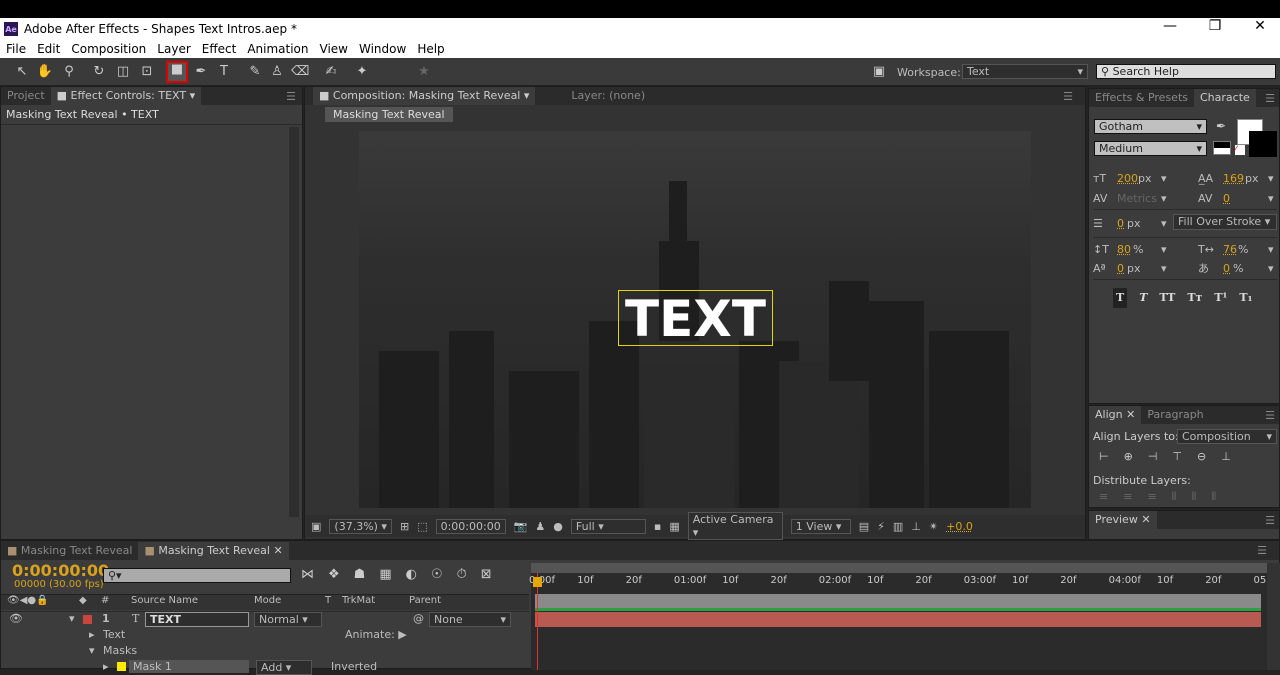 This screenshot has width=1280, height=675. Describe the element at coordinates (608, 526) in the screenshot. I see `resolution-select: Full ▾` at that location.